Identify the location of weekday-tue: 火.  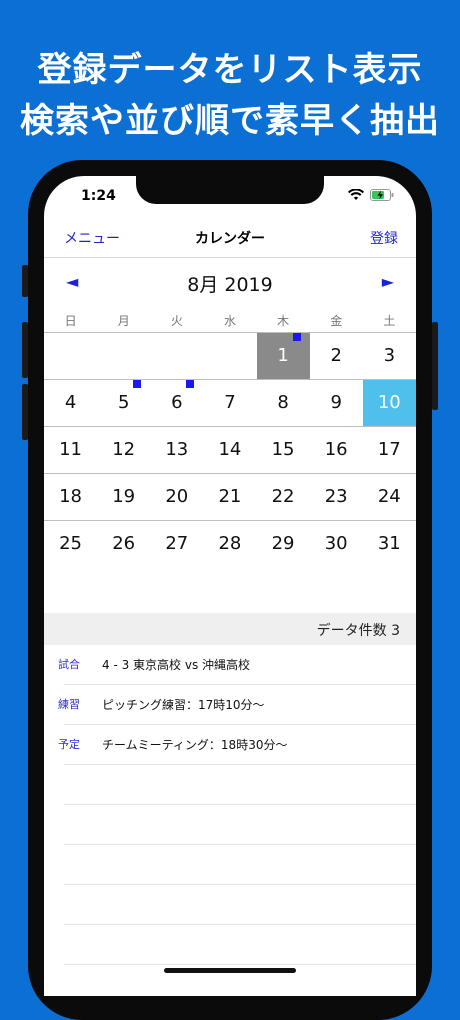
(176, 321).